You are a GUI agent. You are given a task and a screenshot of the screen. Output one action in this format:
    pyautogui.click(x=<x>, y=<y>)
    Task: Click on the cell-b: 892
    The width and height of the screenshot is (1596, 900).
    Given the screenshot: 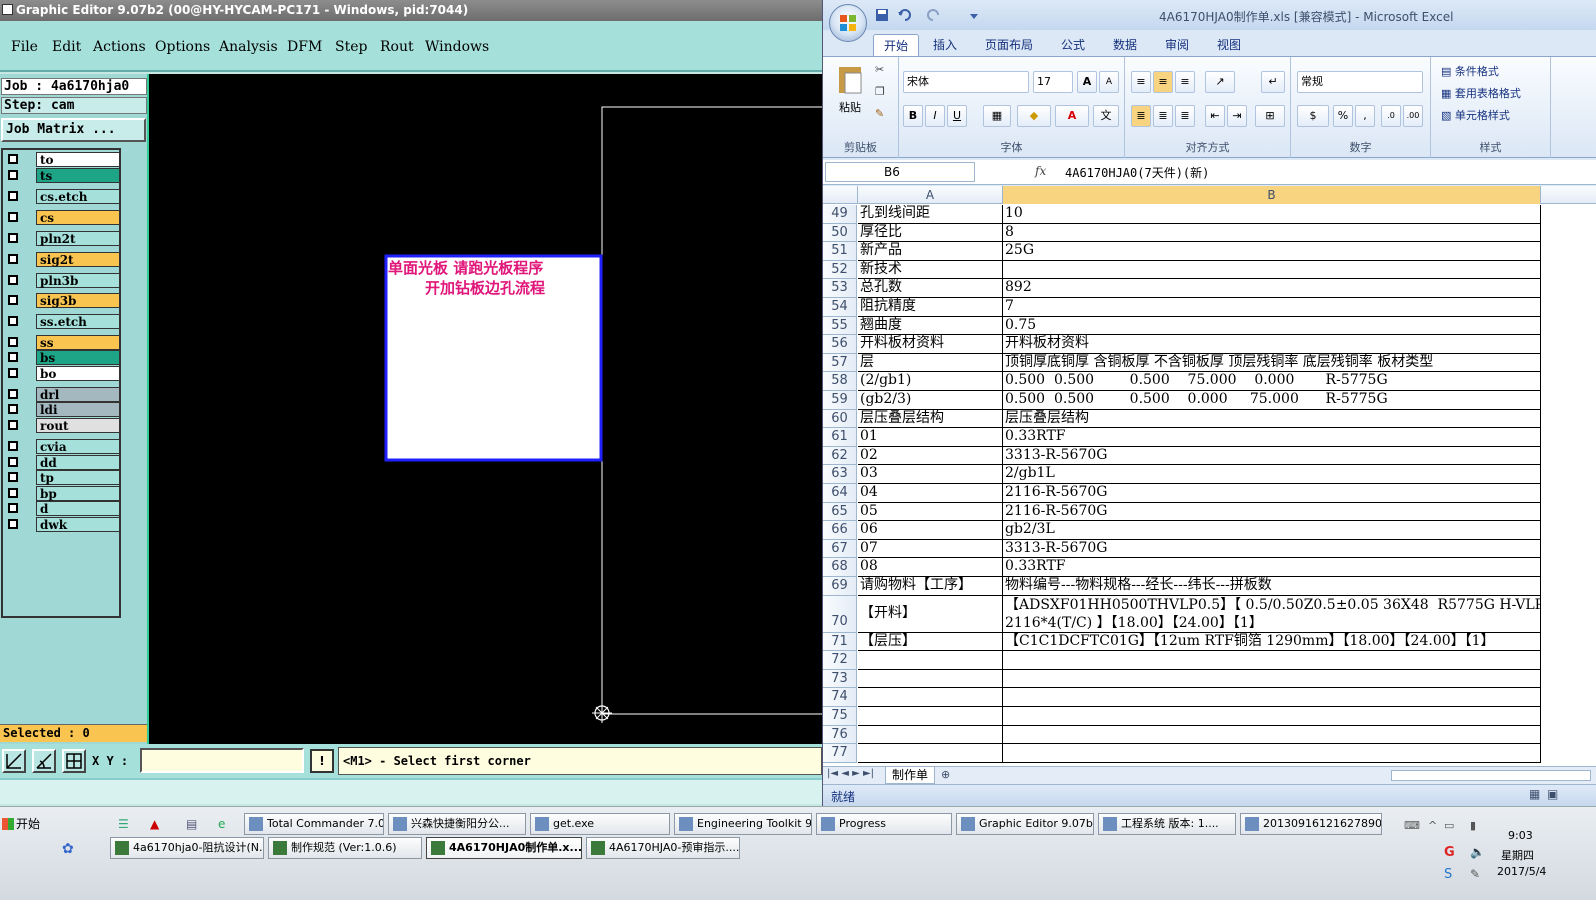 What is the action you would take?
    pyautogui.click(x=1272, y=288)
    